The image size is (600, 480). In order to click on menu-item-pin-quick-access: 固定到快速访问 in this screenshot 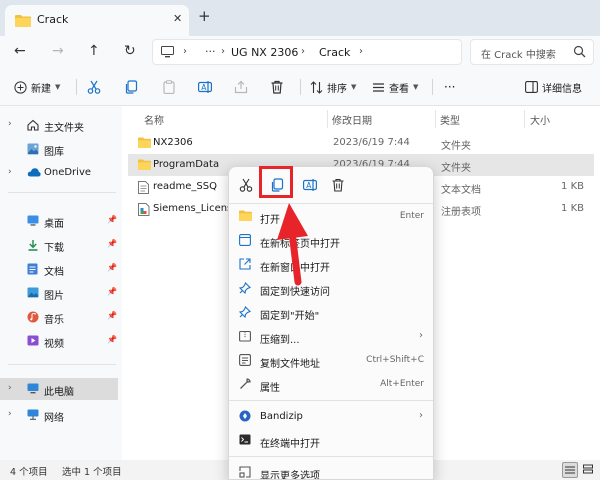, I will do `click(331, 289)`.